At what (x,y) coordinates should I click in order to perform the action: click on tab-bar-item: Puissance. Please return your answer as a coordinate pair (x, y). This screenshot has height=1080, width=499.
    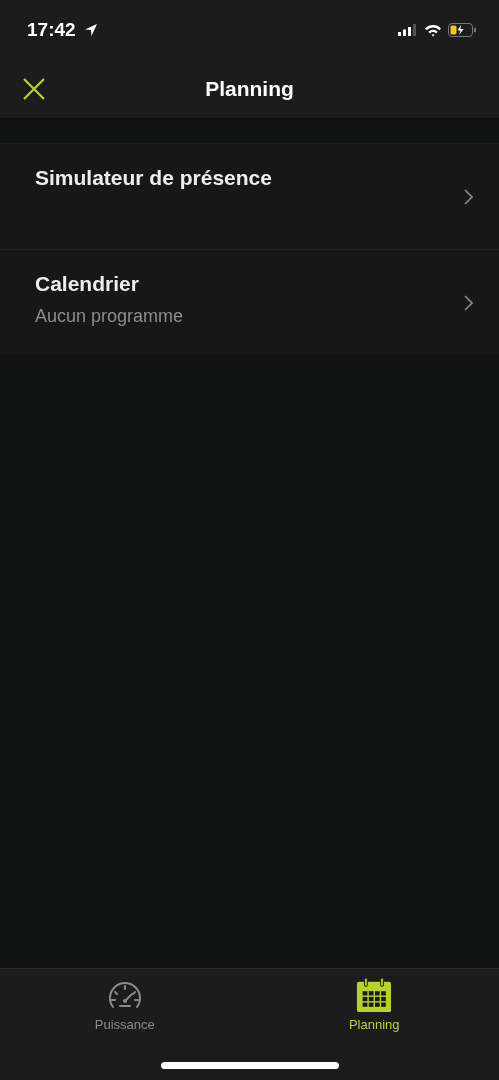
    Looking at the image, I should click on (125, 1004).